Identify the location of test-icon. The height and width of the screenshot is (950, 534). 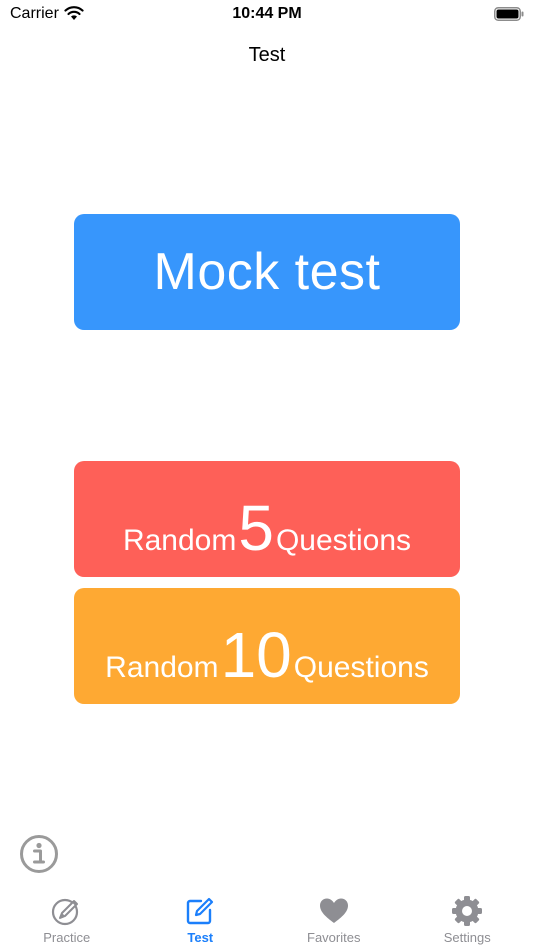
(200, 911).